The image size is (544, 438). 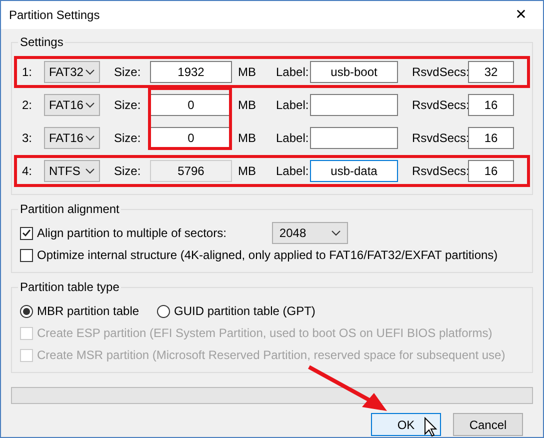 What do you see at coordinates (245, 311) in the screenshot?
I see `radio-label: GUID partition table (GPT)` at bounding box center [245, 311].